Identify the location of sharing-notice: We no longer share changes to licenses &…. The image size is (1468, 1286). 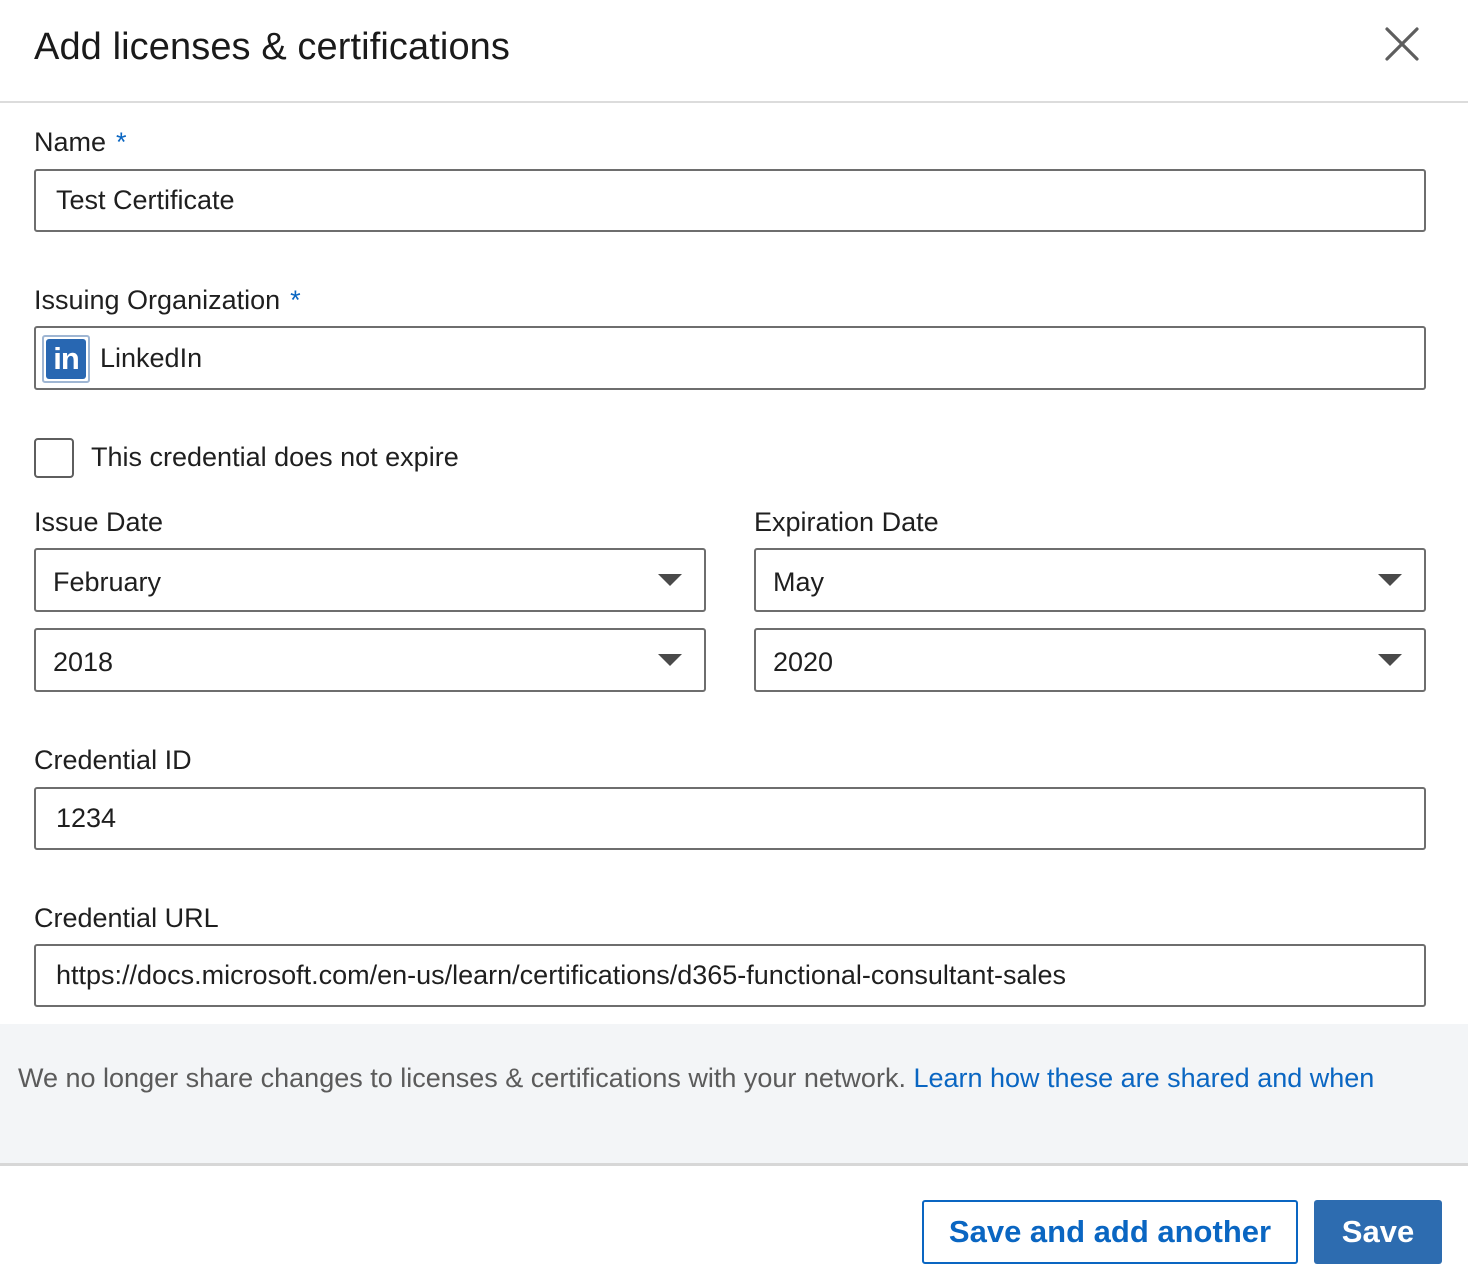
(734, 1095).